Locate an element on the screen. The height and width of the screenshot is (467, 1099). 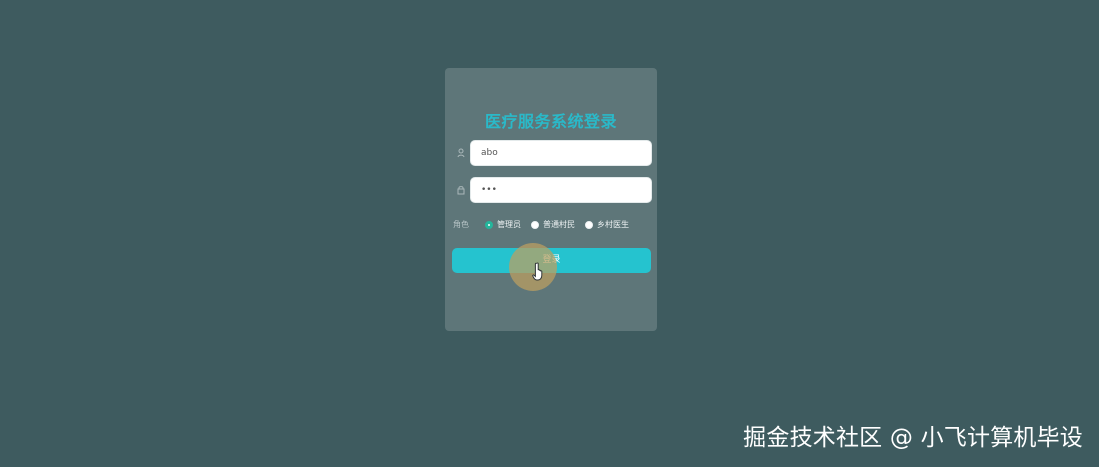
watermark: 掘金技术社区 @ 小飞计算机毕设 is located at coordinates (913, 438).